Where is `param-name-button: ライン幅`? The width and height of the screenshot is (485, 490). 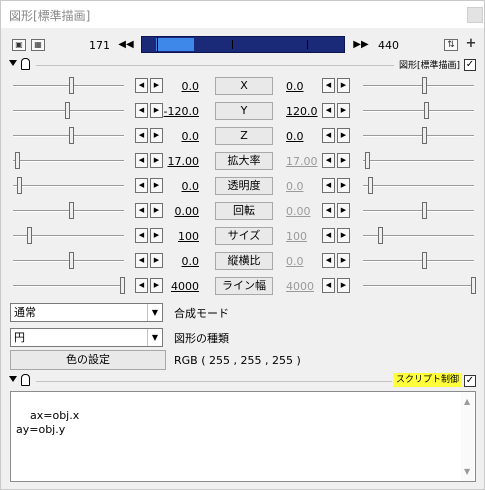
param-name-button: ライン幅 is located at coordinates (244, 286).